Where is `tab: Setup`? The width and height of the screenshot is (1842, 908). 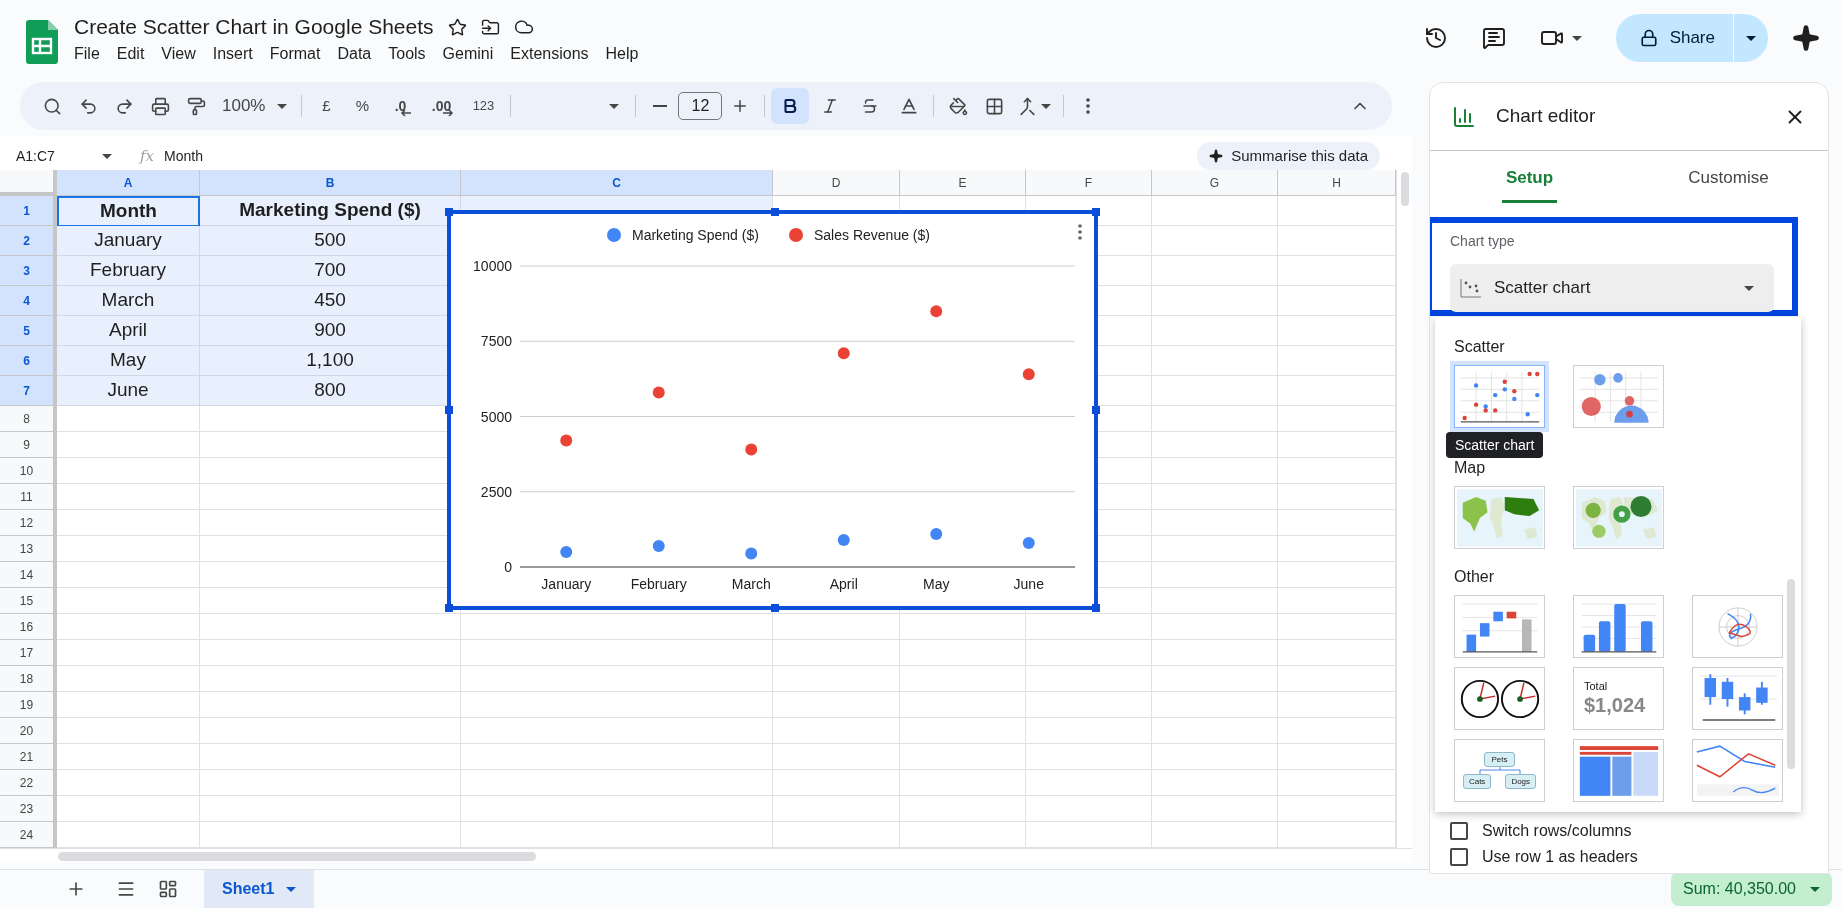 tab: Setup is located at coordinates (1529, 178).